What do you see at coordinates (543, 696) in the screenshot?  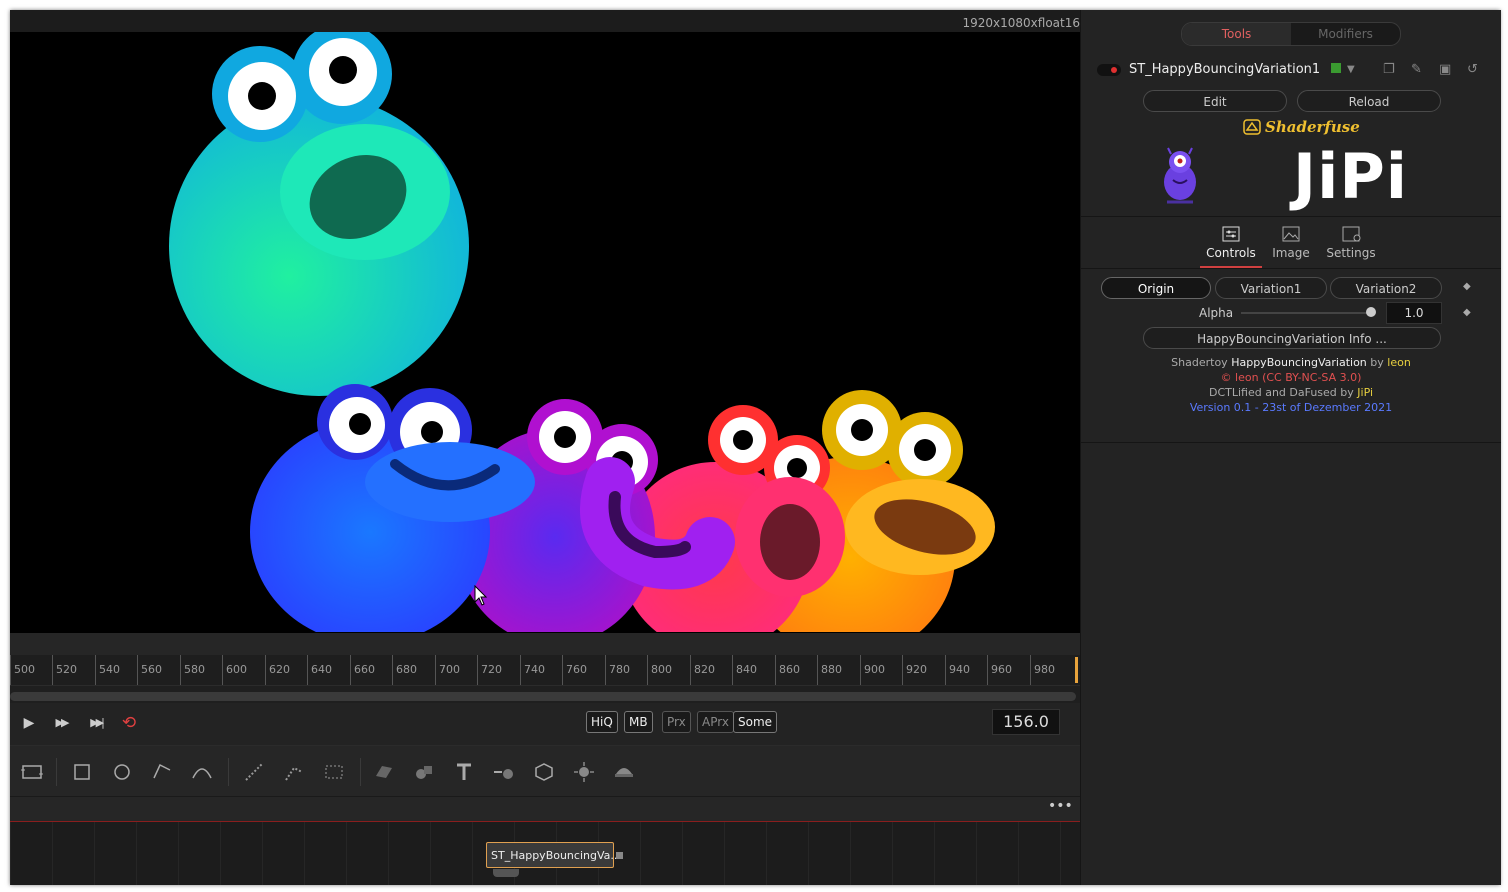 I see `timeline-scrollbar` at bounding box center [543, 696].